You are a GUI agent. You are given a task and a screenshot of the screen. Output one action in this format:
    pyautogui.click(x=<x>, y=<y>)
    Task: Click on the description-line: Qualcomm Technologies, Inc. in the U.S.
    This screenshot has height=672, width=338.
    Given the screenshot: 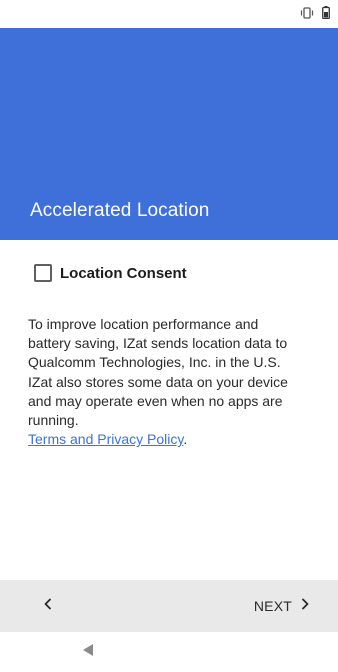 What is the action you would take?
    pyautogui.click(x=154, y=362)
    